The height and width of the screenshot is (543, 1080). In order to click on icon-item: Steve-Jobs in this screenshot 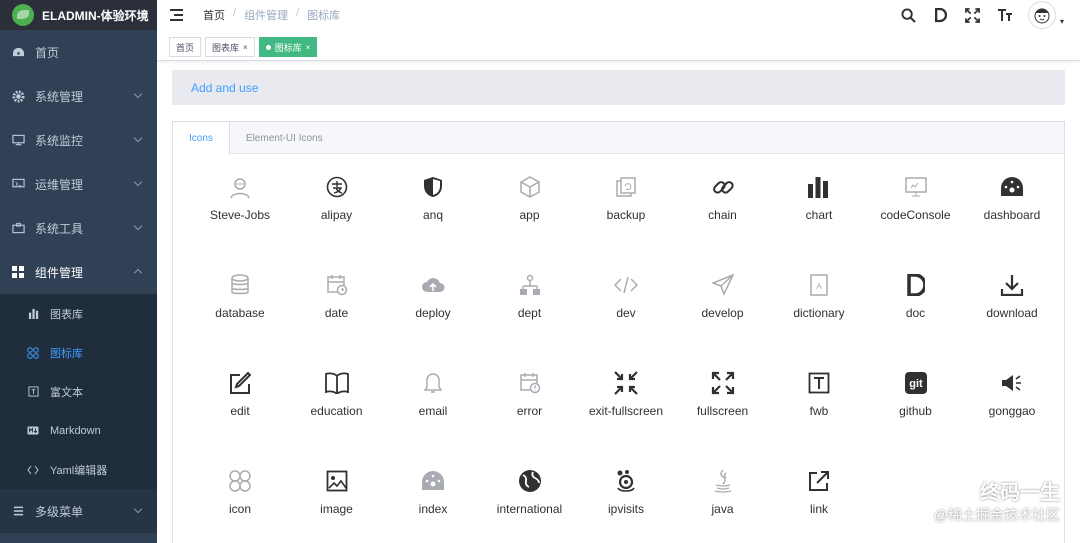, I will do `click(240, 223)`.